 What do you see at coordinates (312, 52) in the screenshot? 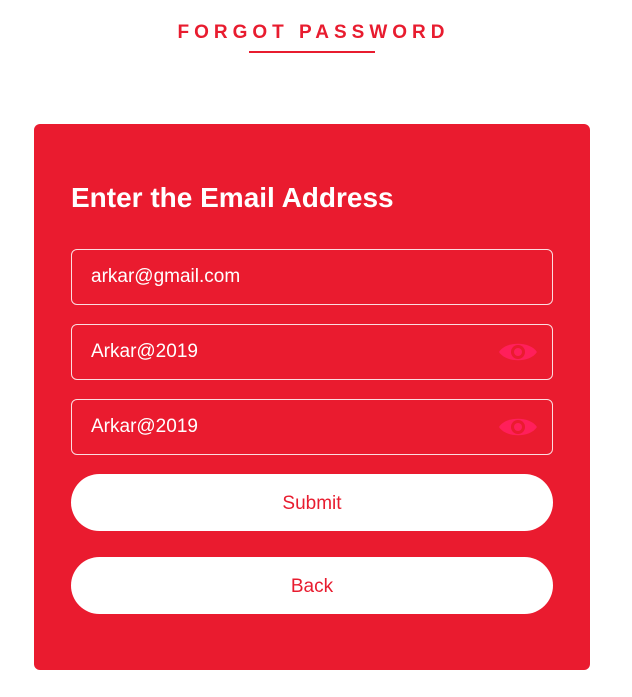
I see `title-underline` at bounding box center [312, 52].